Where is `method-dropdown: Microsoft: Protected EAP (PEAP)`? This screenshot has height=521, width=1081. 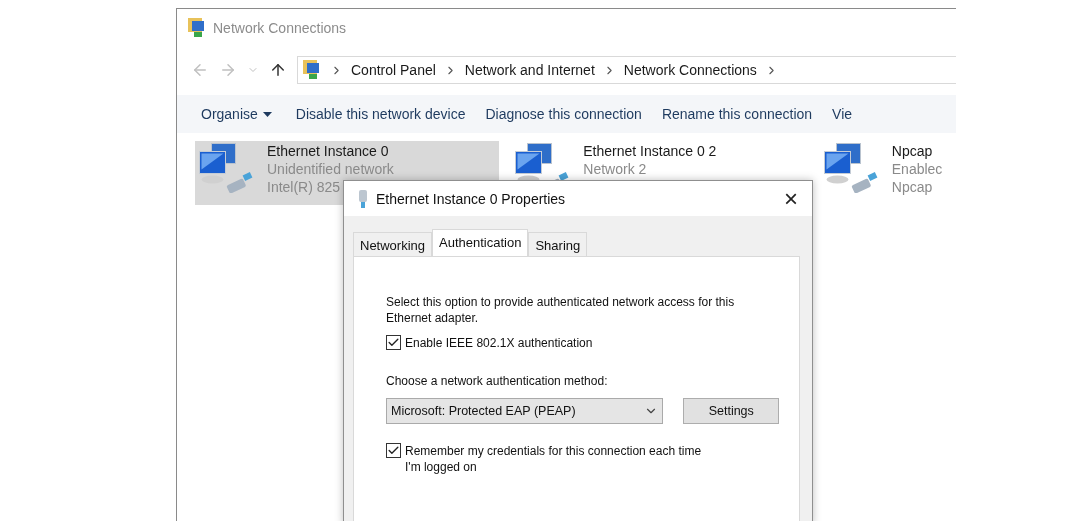
method-dropdown: Microsoft: Protected EAP (PEAP) is located at coordinates (525, 411).